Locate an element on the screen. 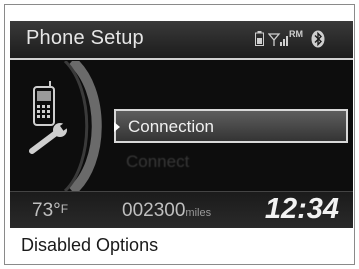 The height and width of the screenshot is (269, 359). odometer-value: 002300 is located at coordinates (154, 210).